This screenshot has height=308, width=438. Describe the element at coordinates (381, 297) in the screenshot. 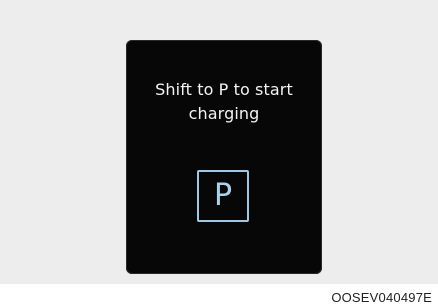

I see `figure-code: OOSEV040497E` at that location.